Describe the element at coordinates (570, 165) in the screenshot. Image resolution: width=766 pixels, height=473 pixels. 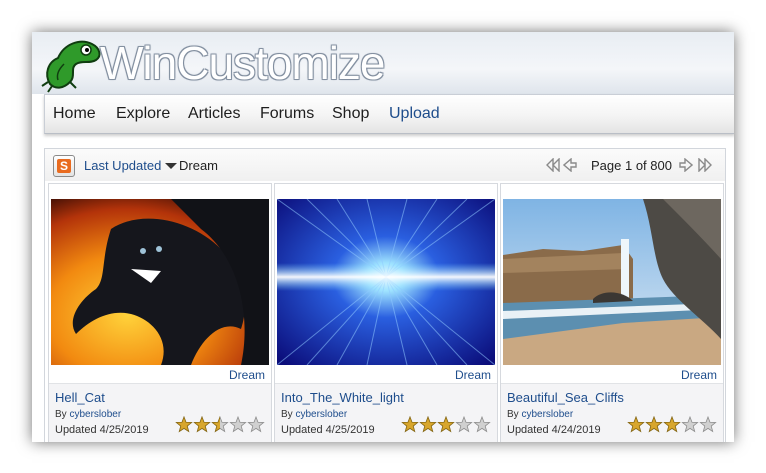
I see `previous-page-icon` at that location.